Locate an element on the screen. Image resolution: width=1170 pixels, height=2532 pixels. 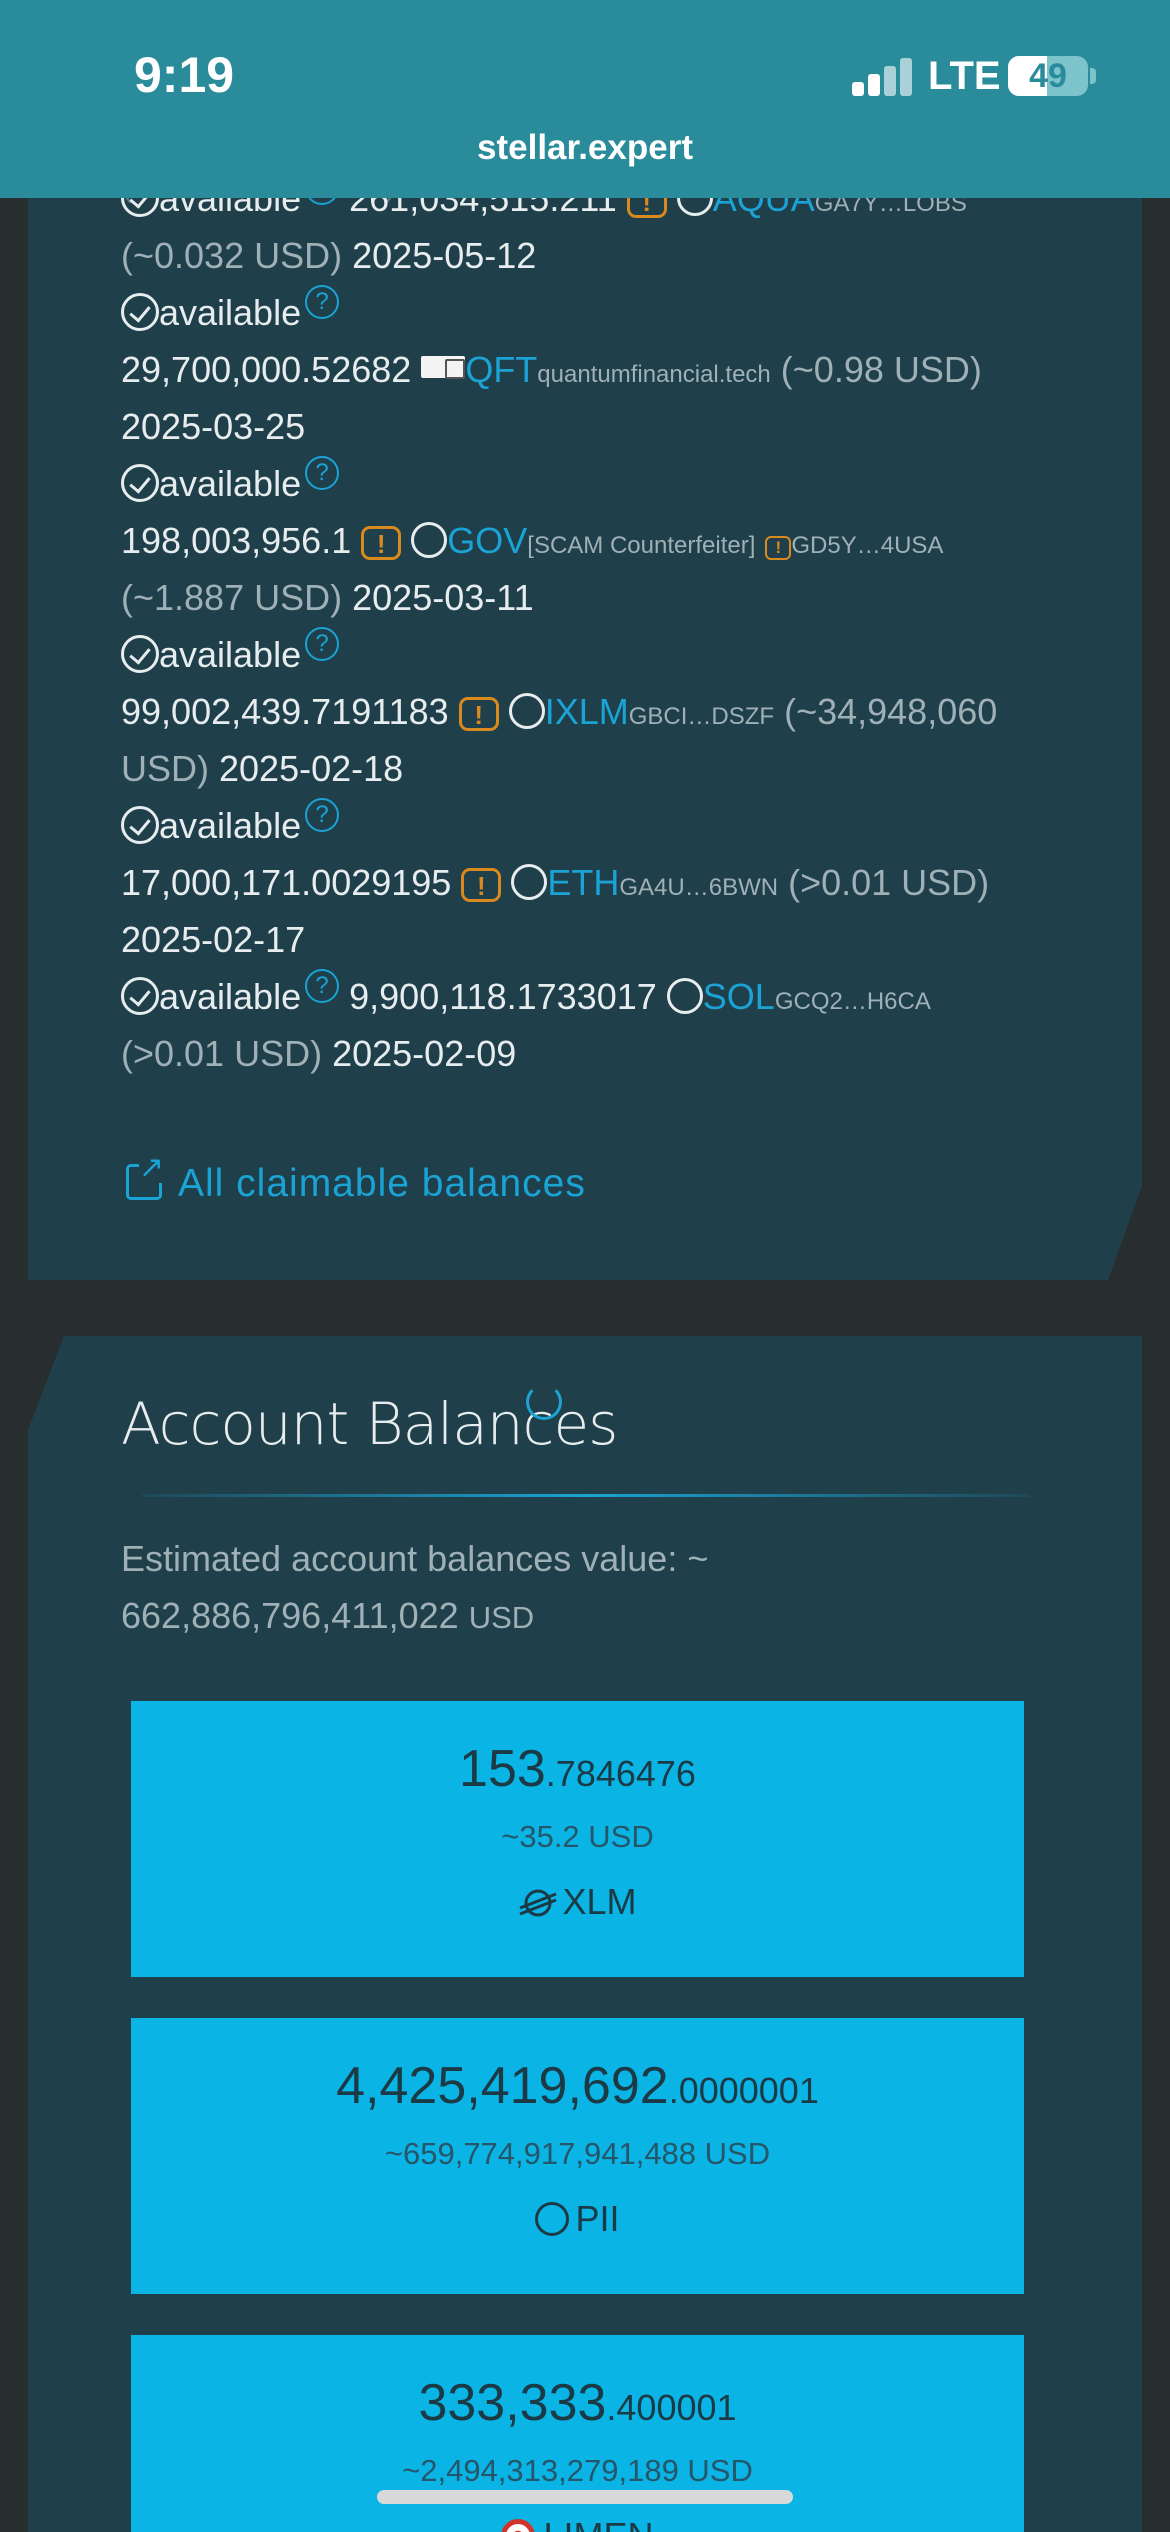
balance-amount: 4,425,419,692.0000001 is located at coordinates (577, 2086).